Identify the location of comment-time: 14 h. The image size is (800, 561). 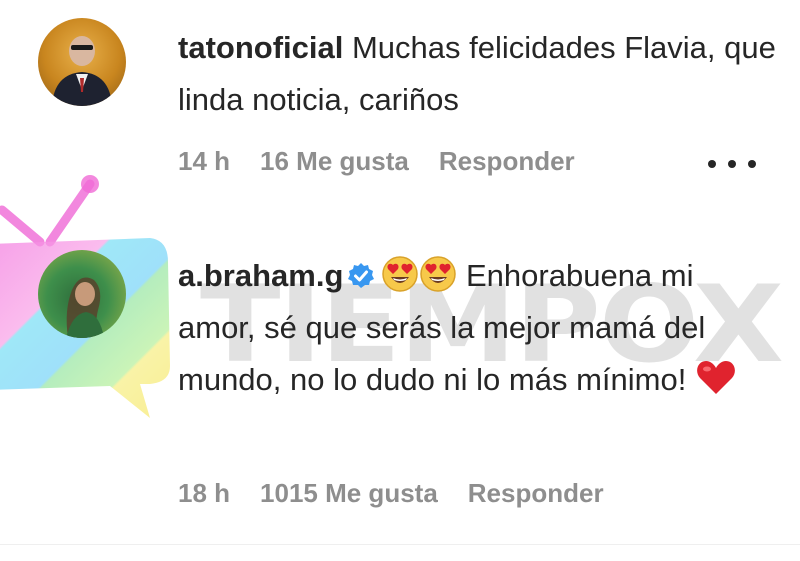
(204, 161).